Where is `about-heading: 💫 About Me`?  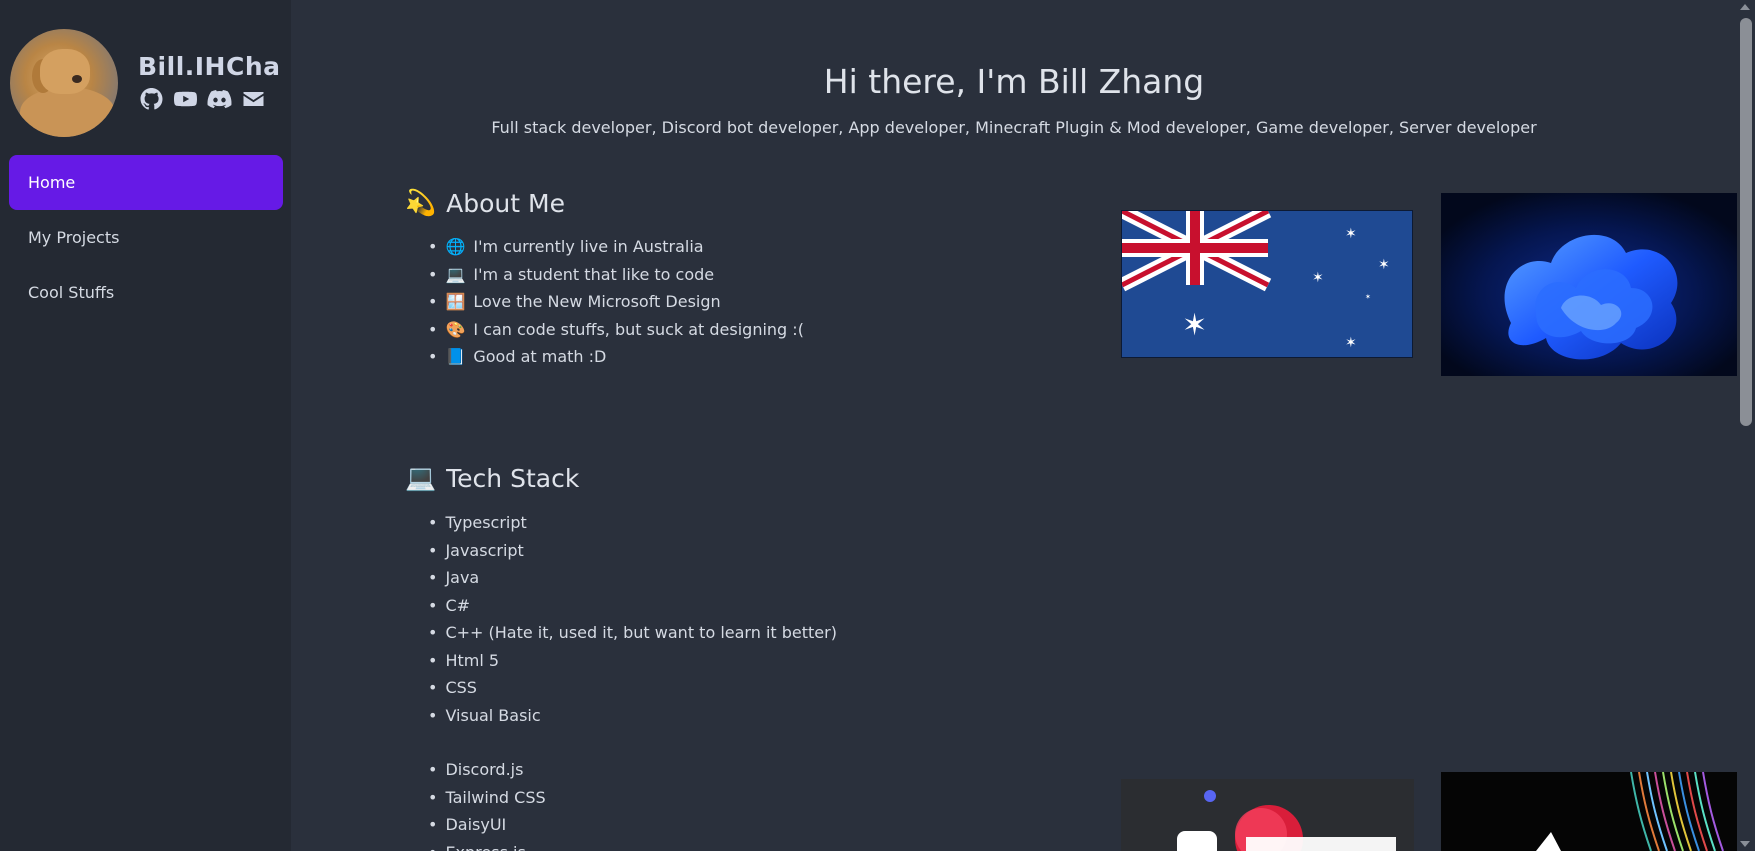 about-heading: 💫 About Me is located at coordinates (485, 203).